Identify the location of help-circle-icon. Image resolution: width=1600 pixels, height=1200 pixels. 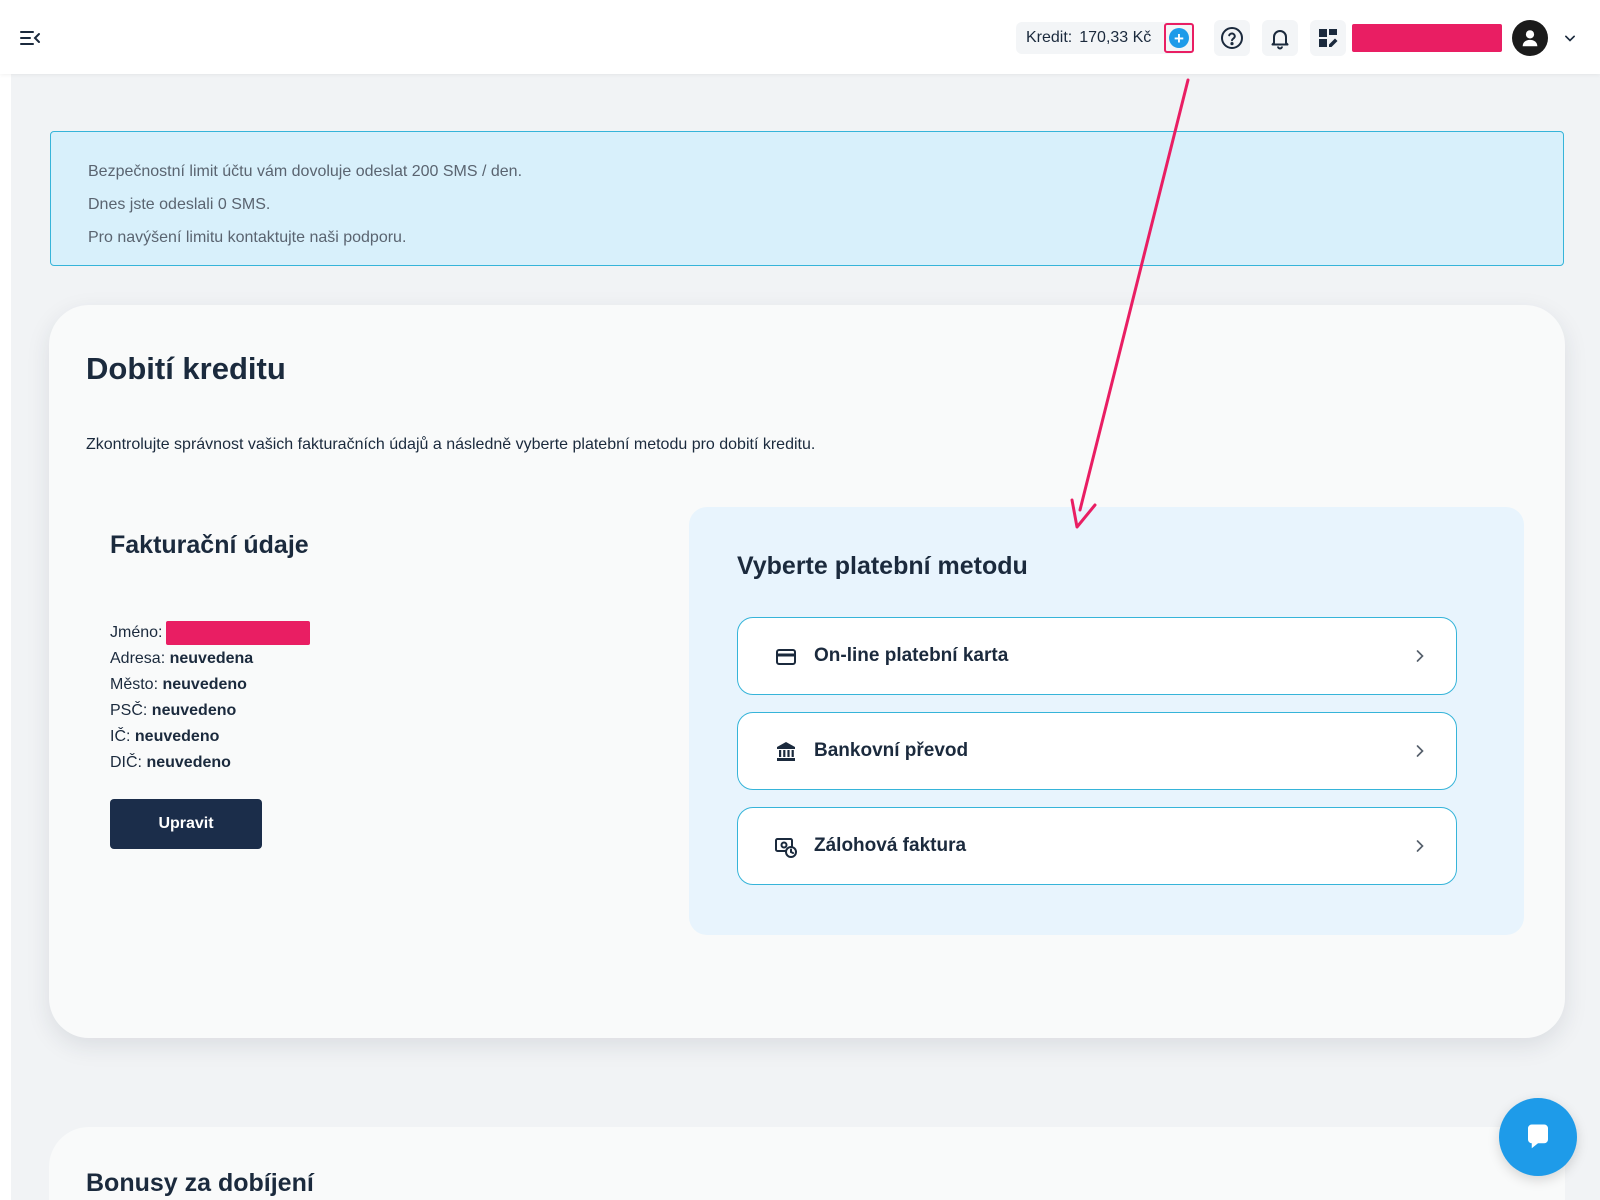
(1232, 38).